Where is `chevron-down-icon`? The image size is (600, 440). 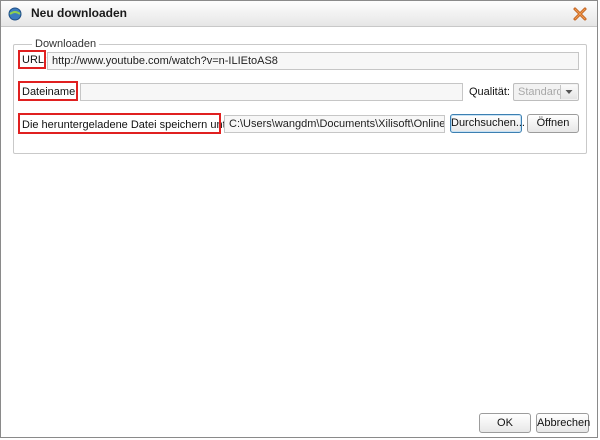
chevron-down-icon is located at coordinates (569, 92).